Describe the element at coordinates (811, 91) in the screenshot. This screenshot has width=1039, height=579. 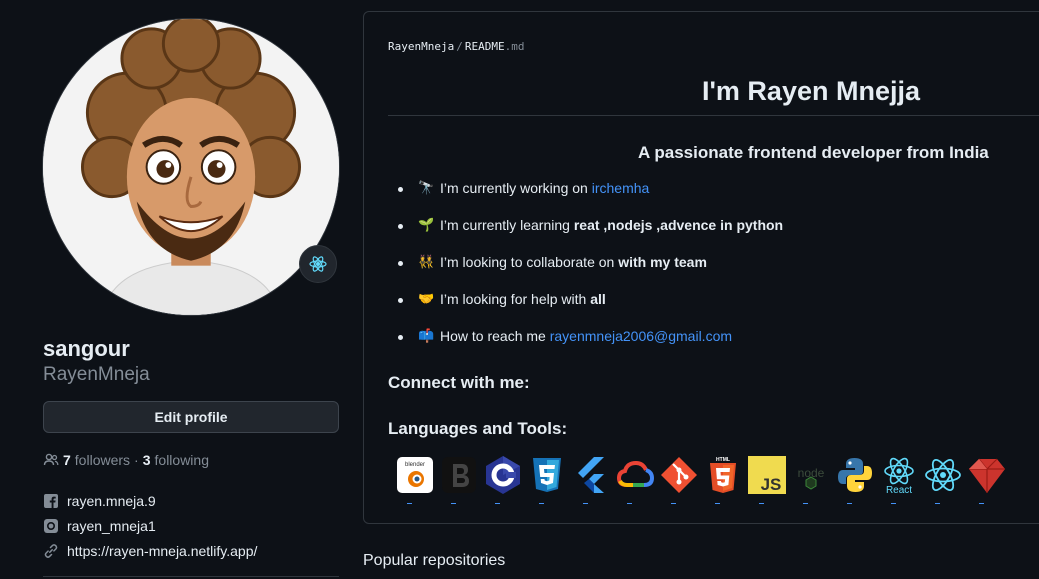
I see `readme-title: I'm Rayen Mnejja` at that location.